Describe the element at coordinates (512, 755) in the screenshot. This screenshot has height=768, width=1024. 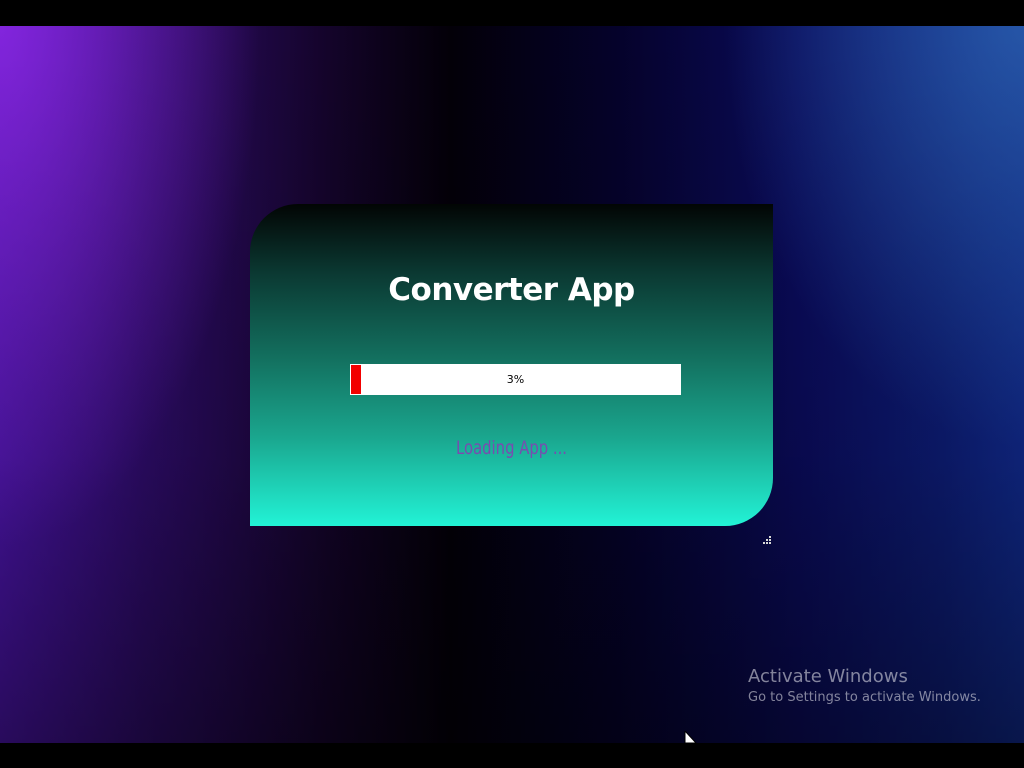
I see `letterbox-bottom` at that location.